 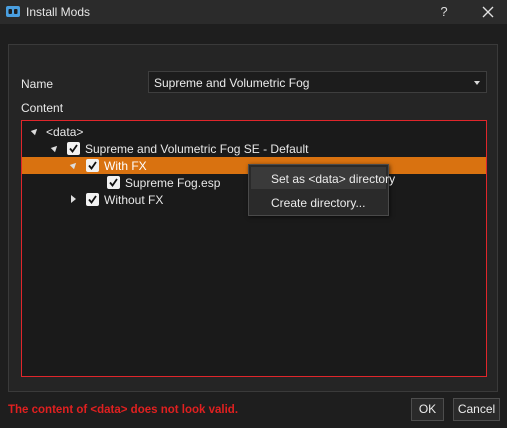 What do you see at coordinates (73, 199) in the screenshot?
I see `collapse-arrow-icon` at bounding box center [73, 199].